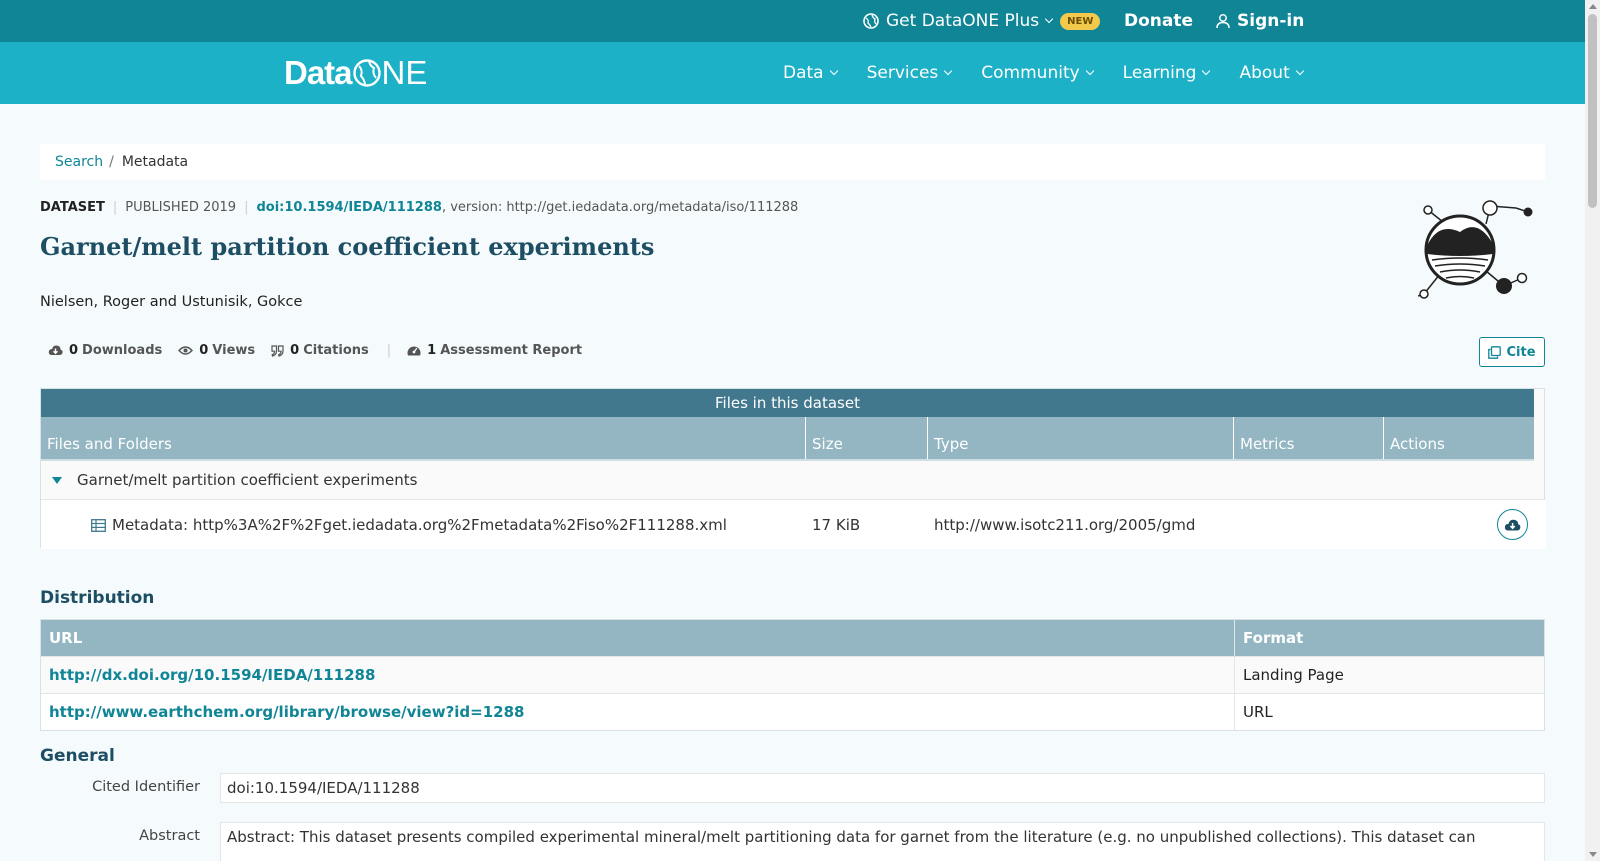  I want to click on column-metrics: Metrics, so click(1309, 438).